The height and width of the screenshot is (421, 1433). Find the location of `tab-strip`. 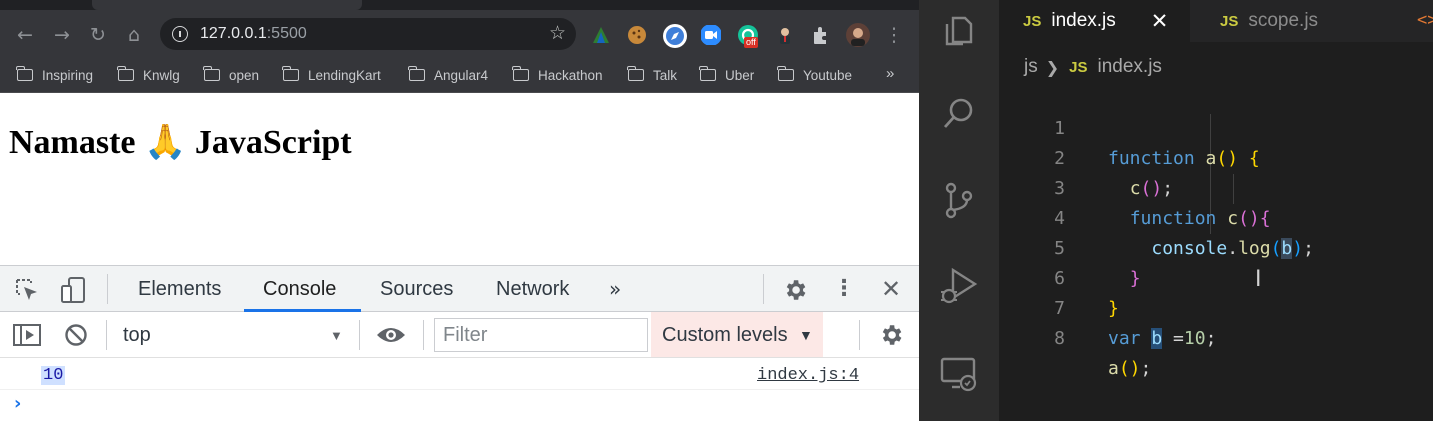

tab-strip is located at coordinates (459, 5).